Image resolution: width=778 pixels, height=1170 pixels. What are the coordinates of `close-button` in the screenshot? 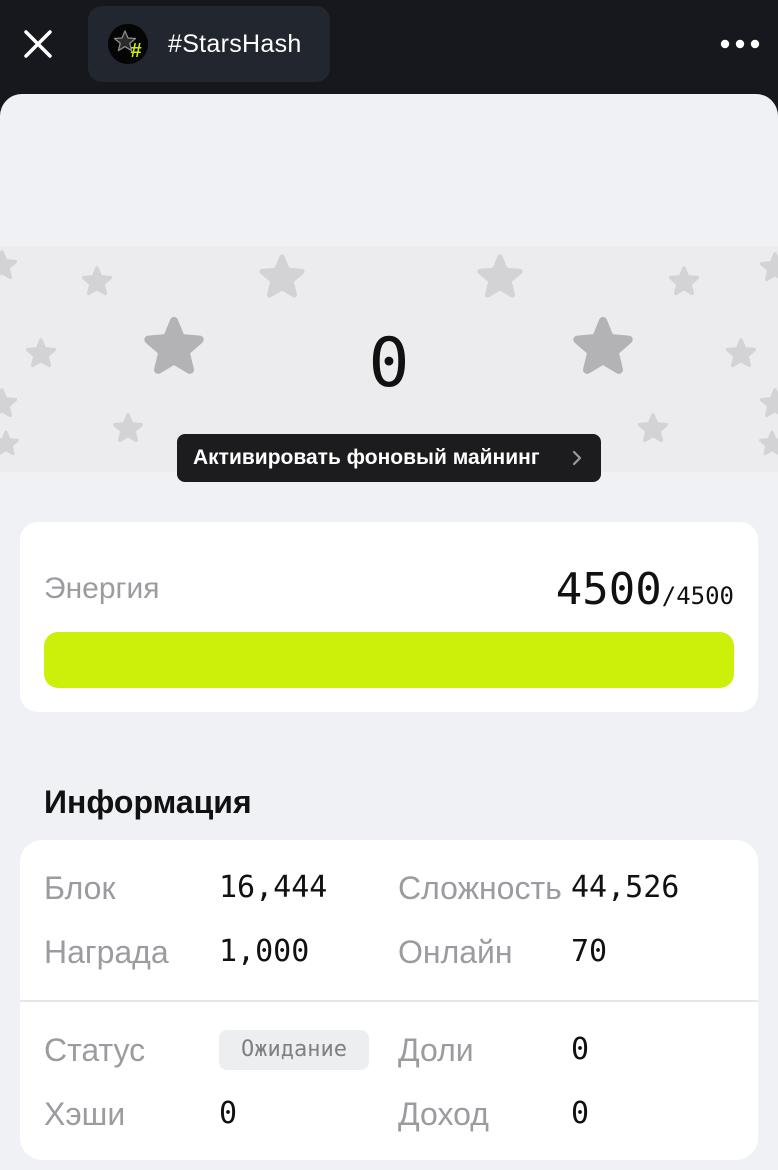 It's located at (38, 44).